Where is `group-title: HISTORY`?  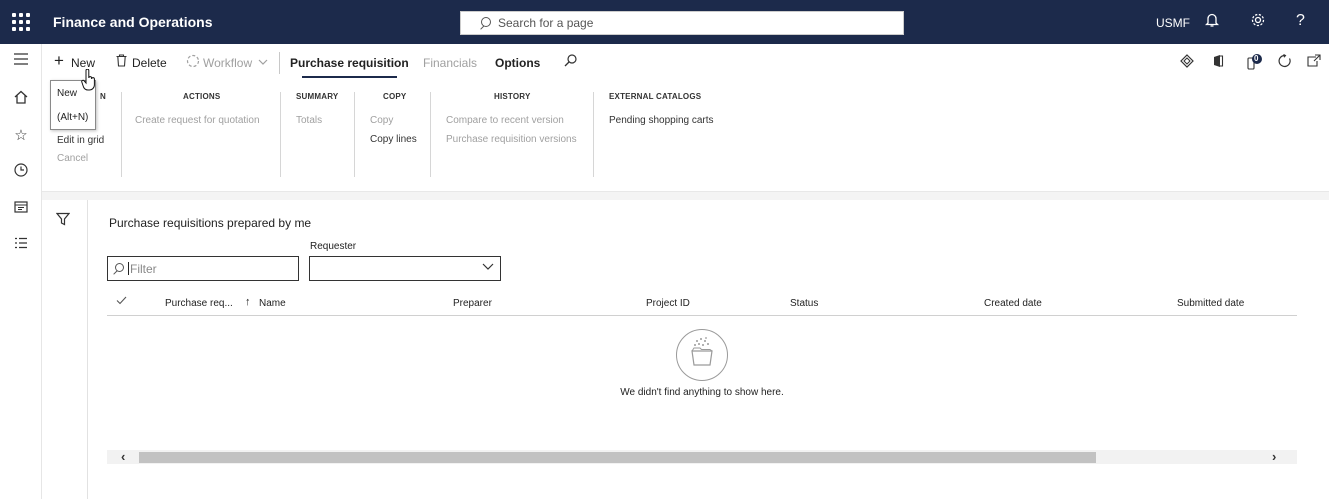 group-title: HISTORY is located at coordinates (512, 96).